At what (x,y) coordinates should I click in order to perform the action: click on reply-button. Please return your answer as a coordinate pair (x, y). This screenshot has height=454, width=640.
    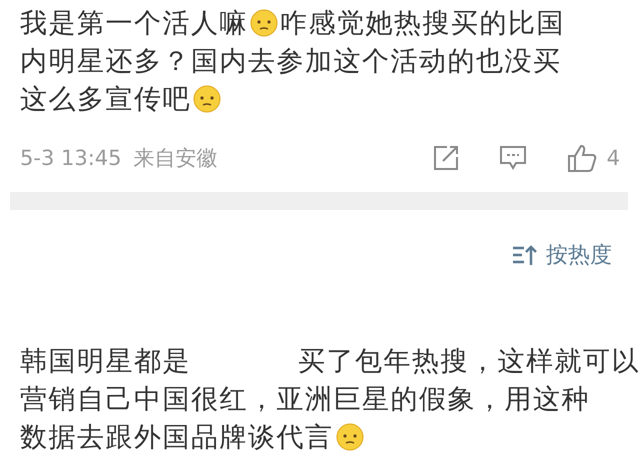
    Looking at the image, I should click on (512, 158).